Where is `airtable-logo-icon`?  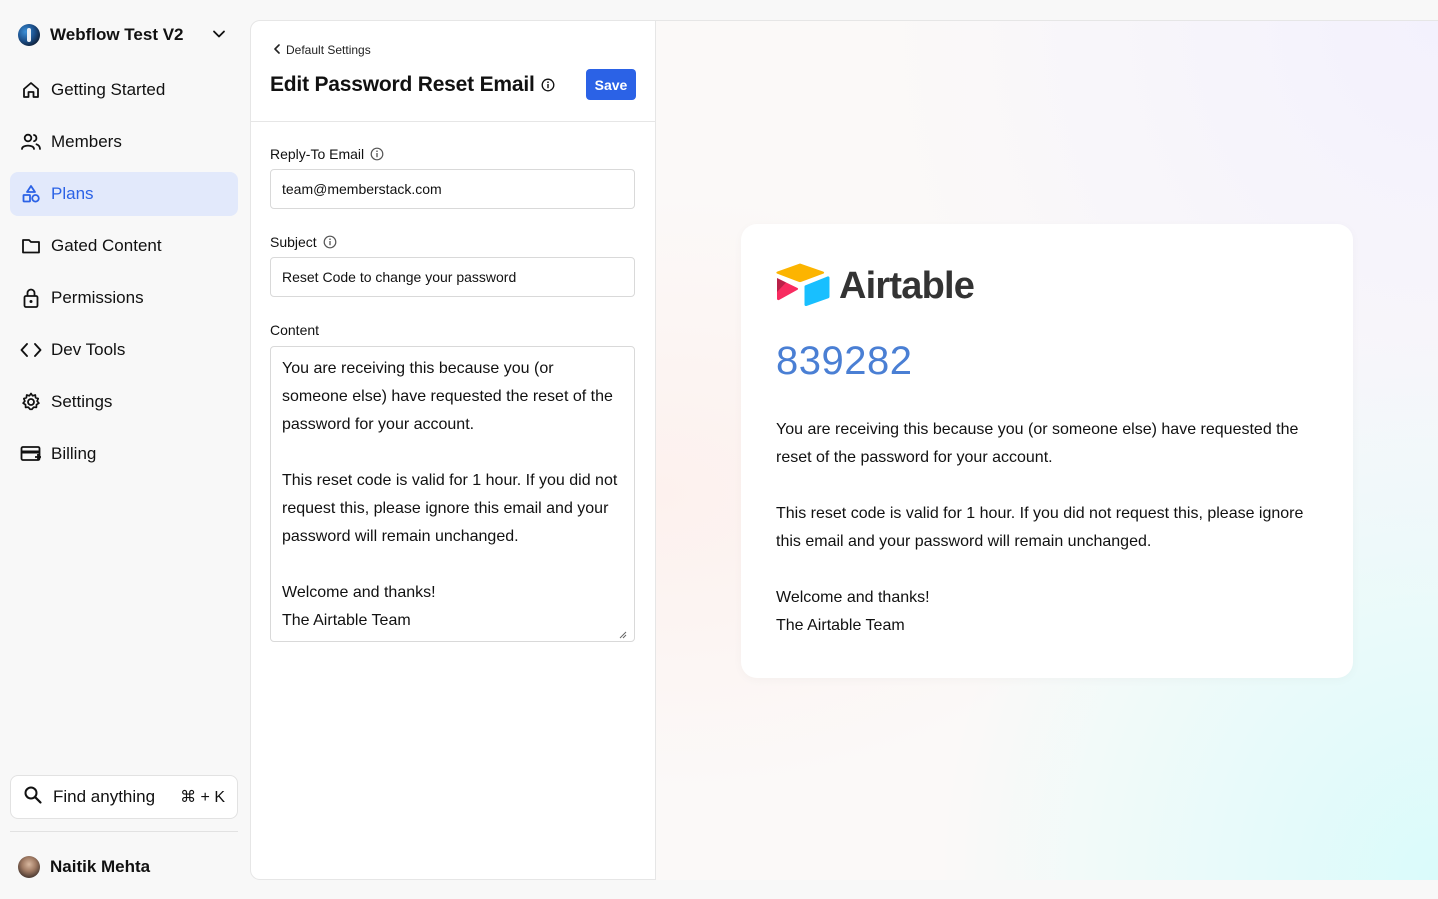 airtable-logo-icon is located at coordinates (803, 286).